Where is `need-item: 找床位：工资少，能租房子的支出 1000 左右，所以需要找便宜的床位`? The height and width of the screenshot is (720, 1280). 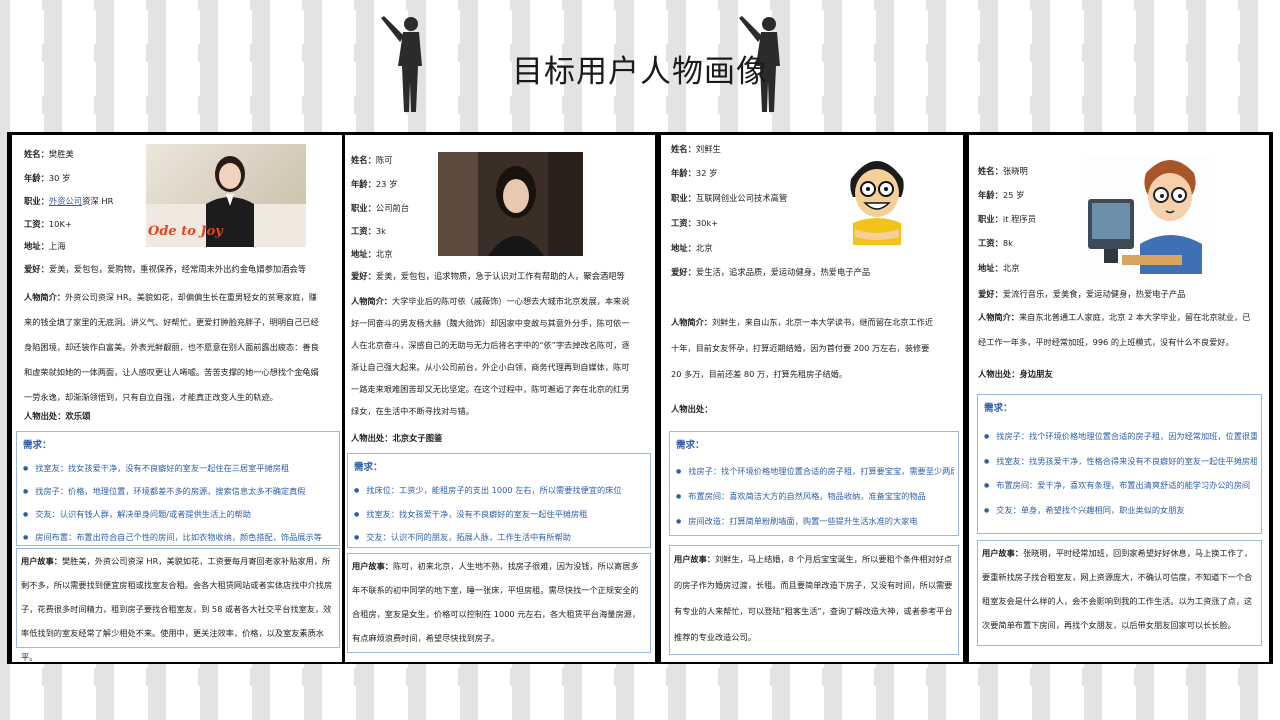
need-item: 找床位：工资少，能租房子的支出 1000 左右，所以需要找便宜的床位 is located at coordinates (500, 490).